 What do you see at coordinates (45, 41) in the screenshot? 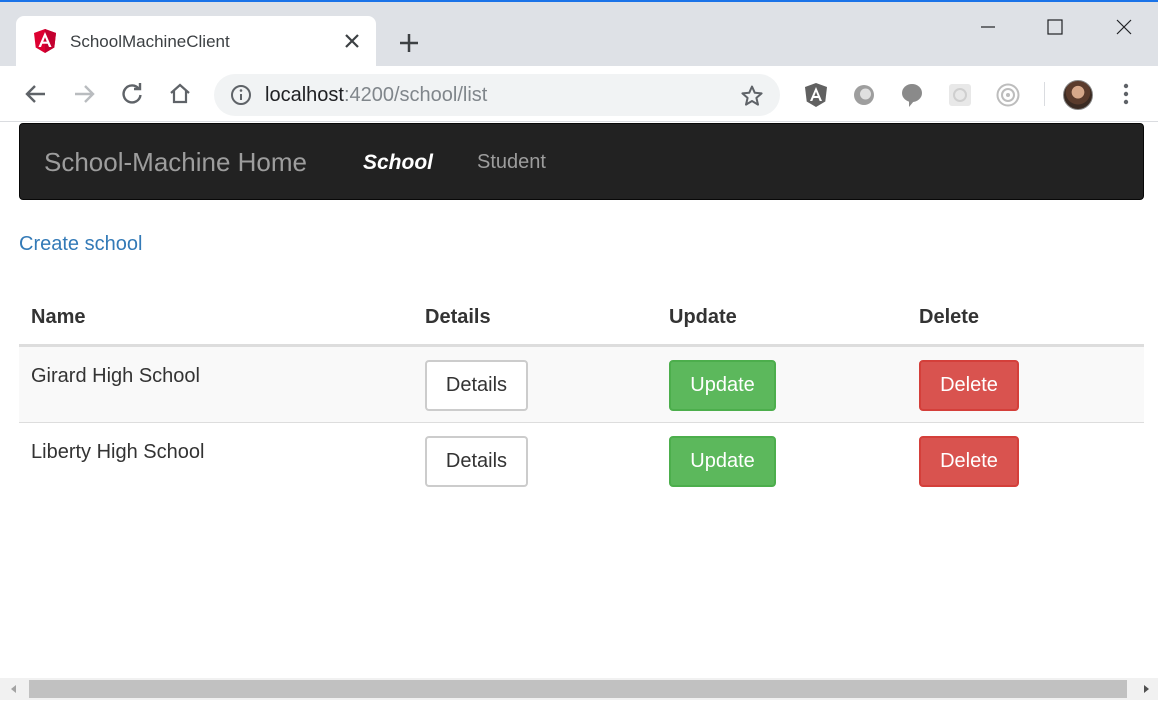
I see `angular-logo-icon` at bounding box center [45, 41].